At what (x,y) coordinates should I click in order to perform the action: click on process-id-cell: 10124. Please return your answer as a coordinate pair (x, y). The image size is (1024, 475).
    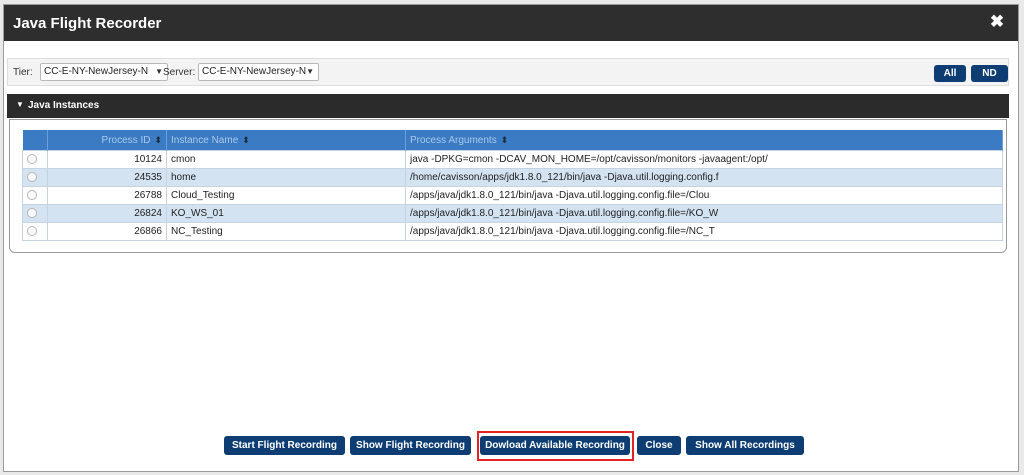
    Looking at the image, I should click on (107, 159).